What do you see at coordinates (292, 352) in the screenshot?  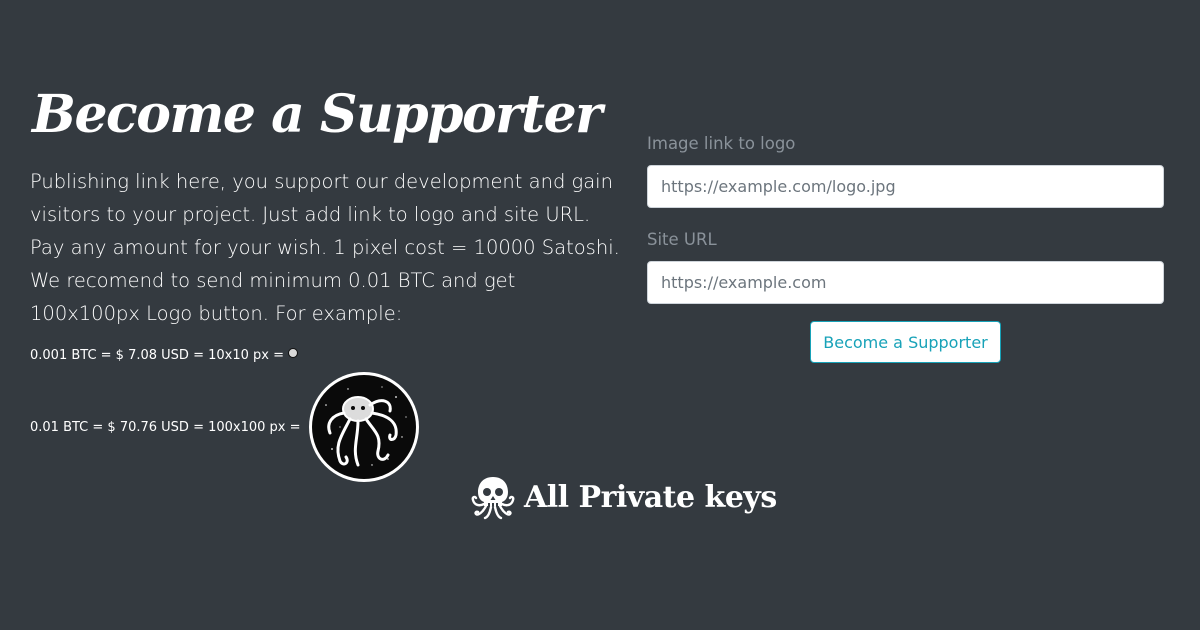 I see `example-logo-small-icon` at bounding box center [292, 352].